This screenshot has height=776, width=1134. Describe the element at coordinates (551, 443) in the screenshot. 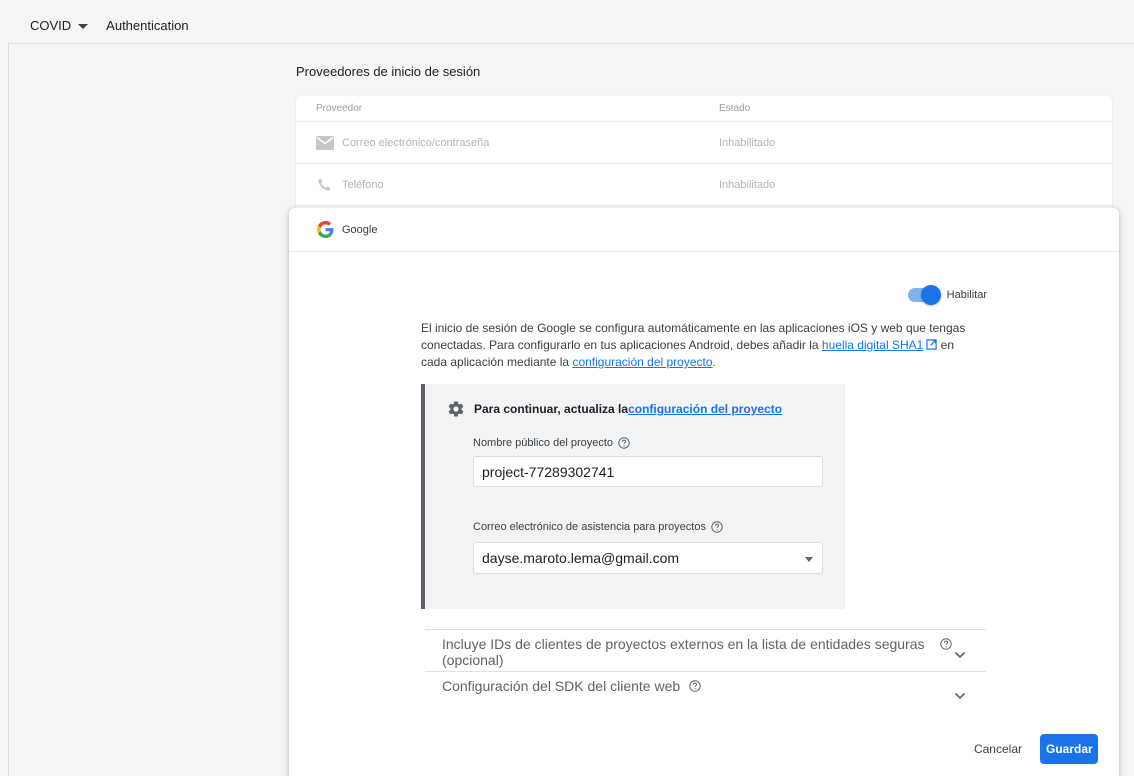

I see `public-name-label: Nombre público del proyecto` at that location.